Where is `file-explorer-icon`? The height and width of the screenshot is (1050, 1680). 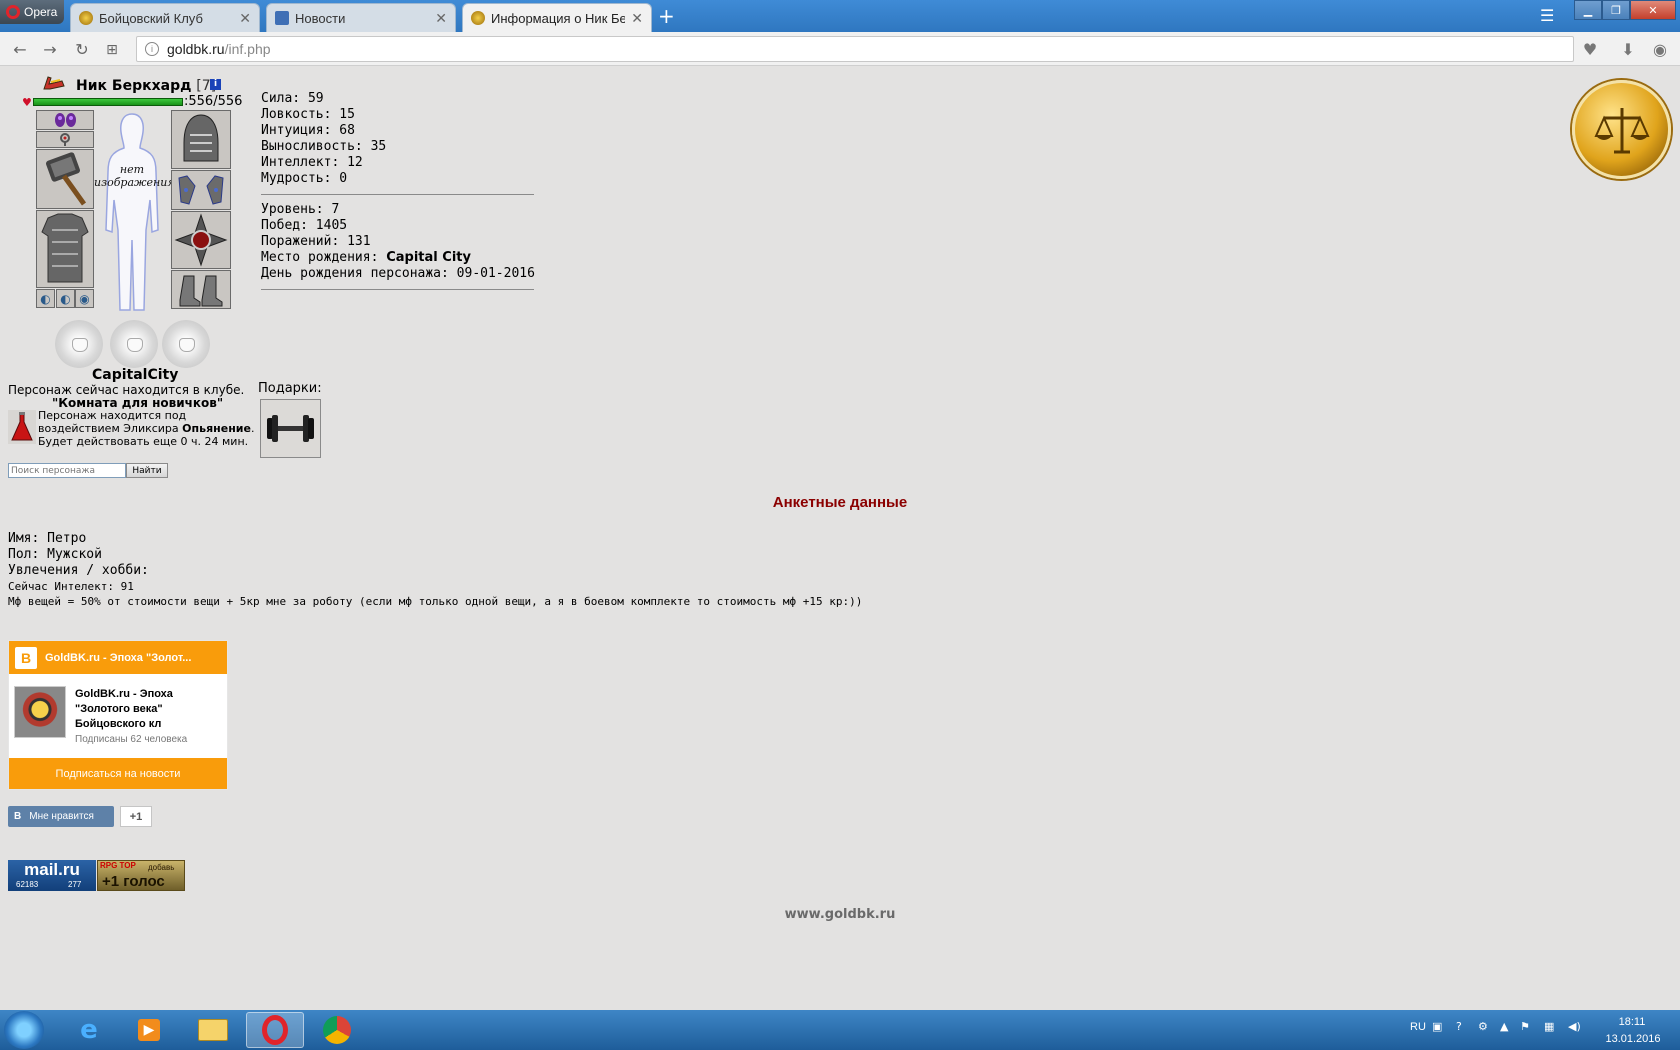 file-explorer-icon is located at coordinates (213, 1030).